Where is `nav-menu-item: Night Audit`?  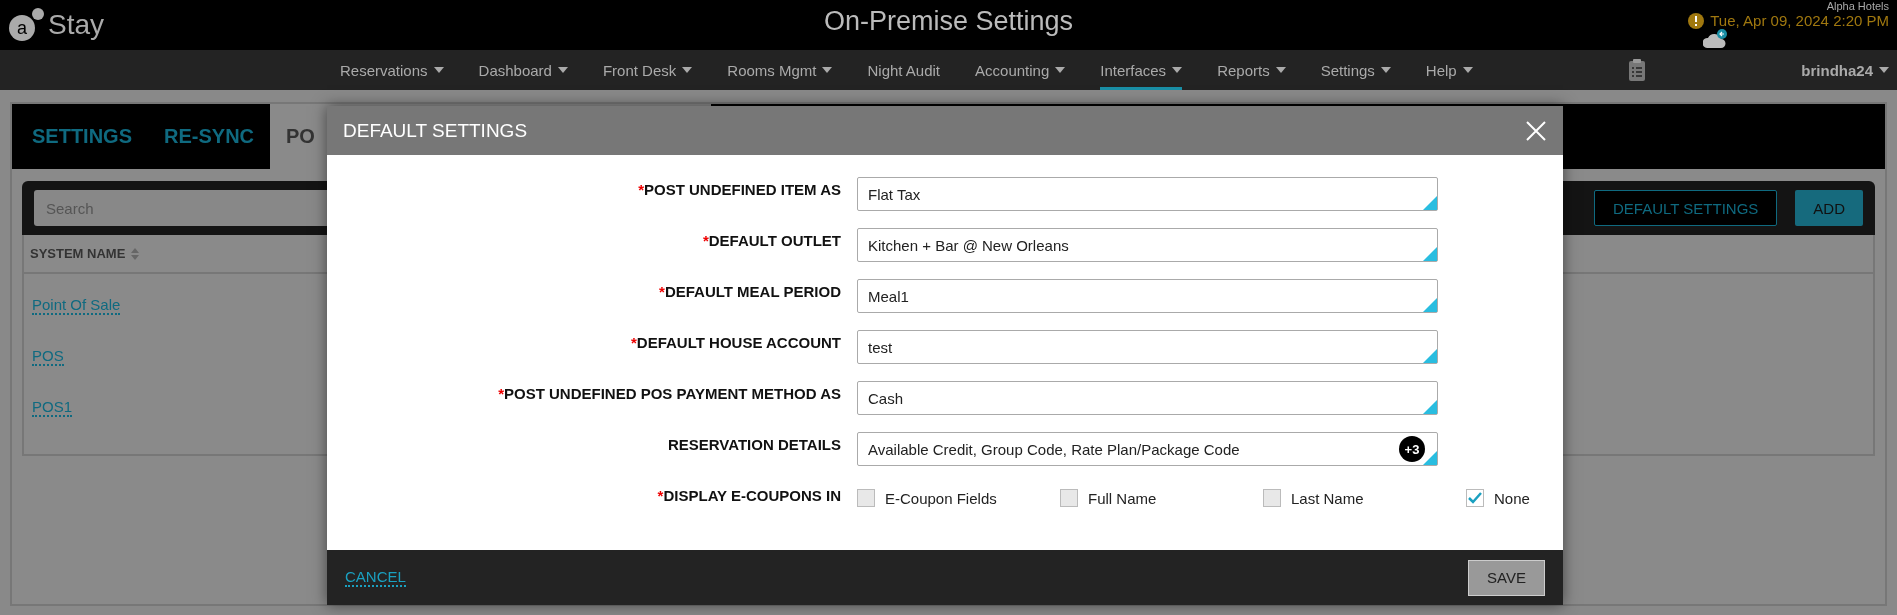 nav-menu-item: Night Audit is located at coordinates (904, 70).